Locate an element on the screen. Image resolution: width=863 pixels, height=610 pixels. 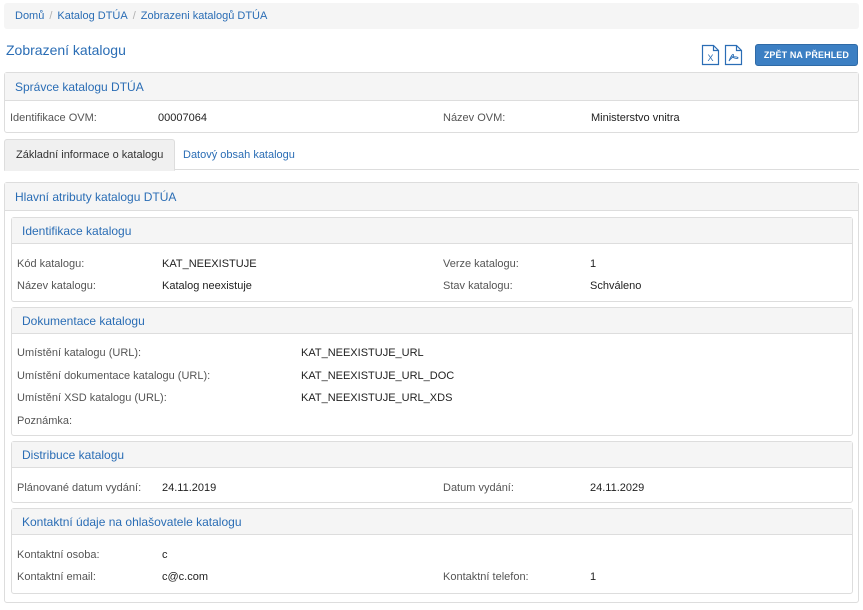
tab-data-content: Datový obsah katalogu is located at coordinates (239, 155).